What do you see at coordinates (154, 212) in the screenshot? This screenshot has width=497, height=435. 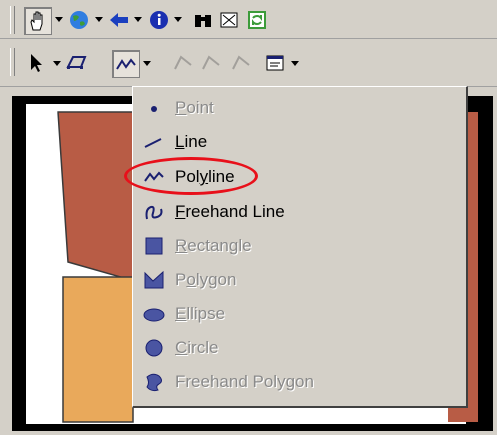 I see `freehand-line-icon` at bounding box center [154, 212].